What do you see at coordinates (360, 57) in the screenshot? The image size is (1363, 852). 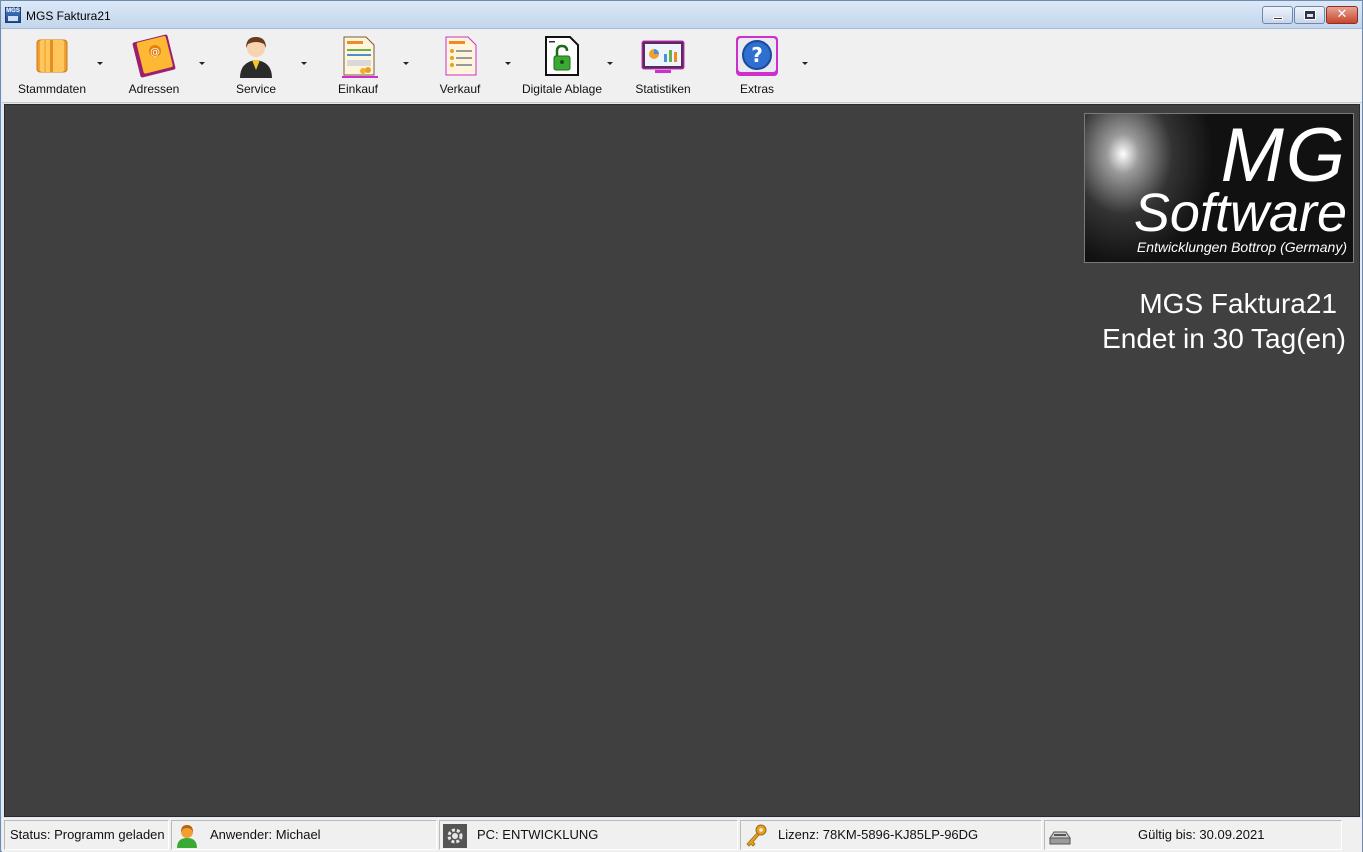 I see `purchase-document-icon` at bounding box center [360, 57].